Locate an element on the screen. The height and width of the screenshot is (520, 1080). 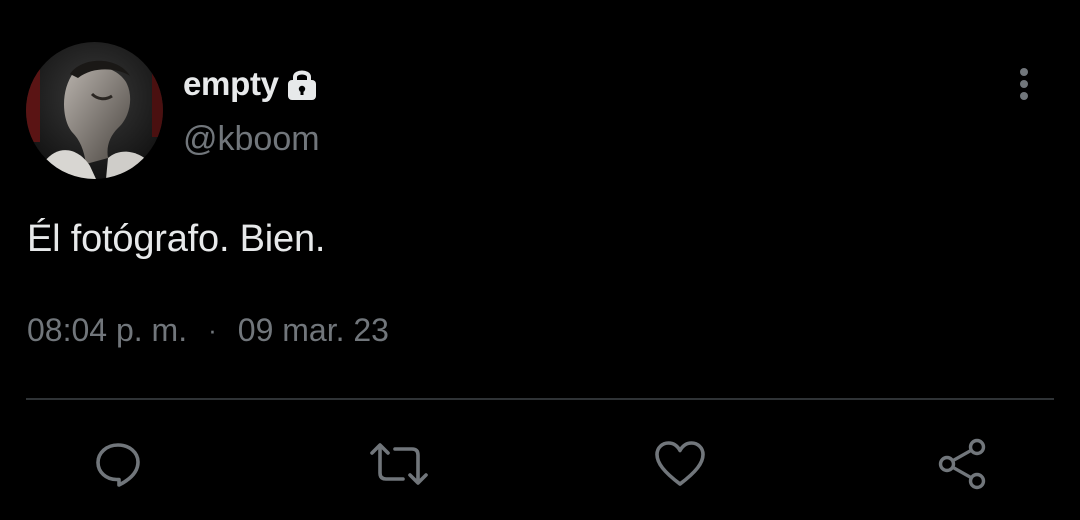
name-row: empty is located at coordinates (251, 84).